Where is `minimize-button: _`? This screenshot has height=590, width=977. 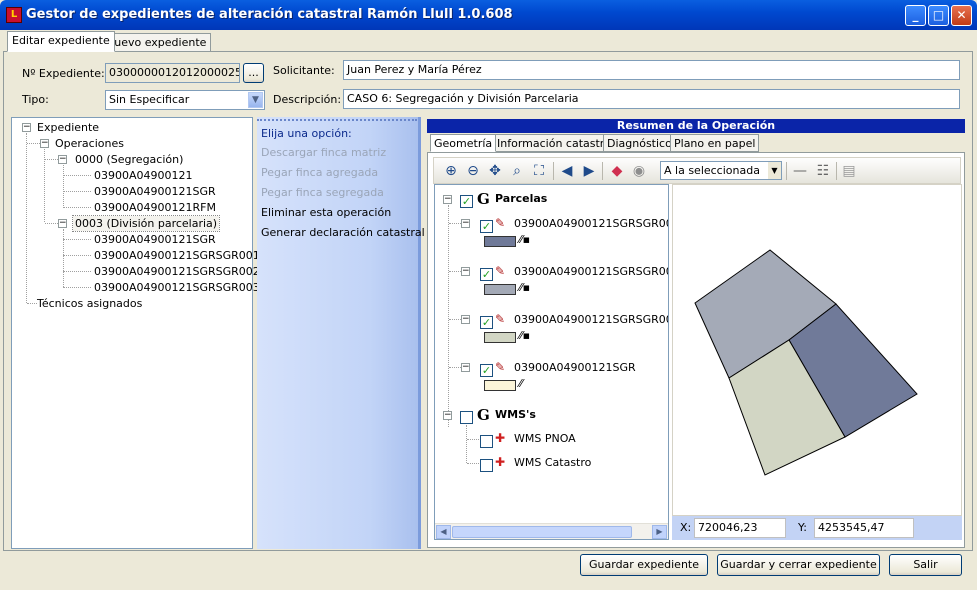
minimize-button: _ is located at coordinates (915, 15).